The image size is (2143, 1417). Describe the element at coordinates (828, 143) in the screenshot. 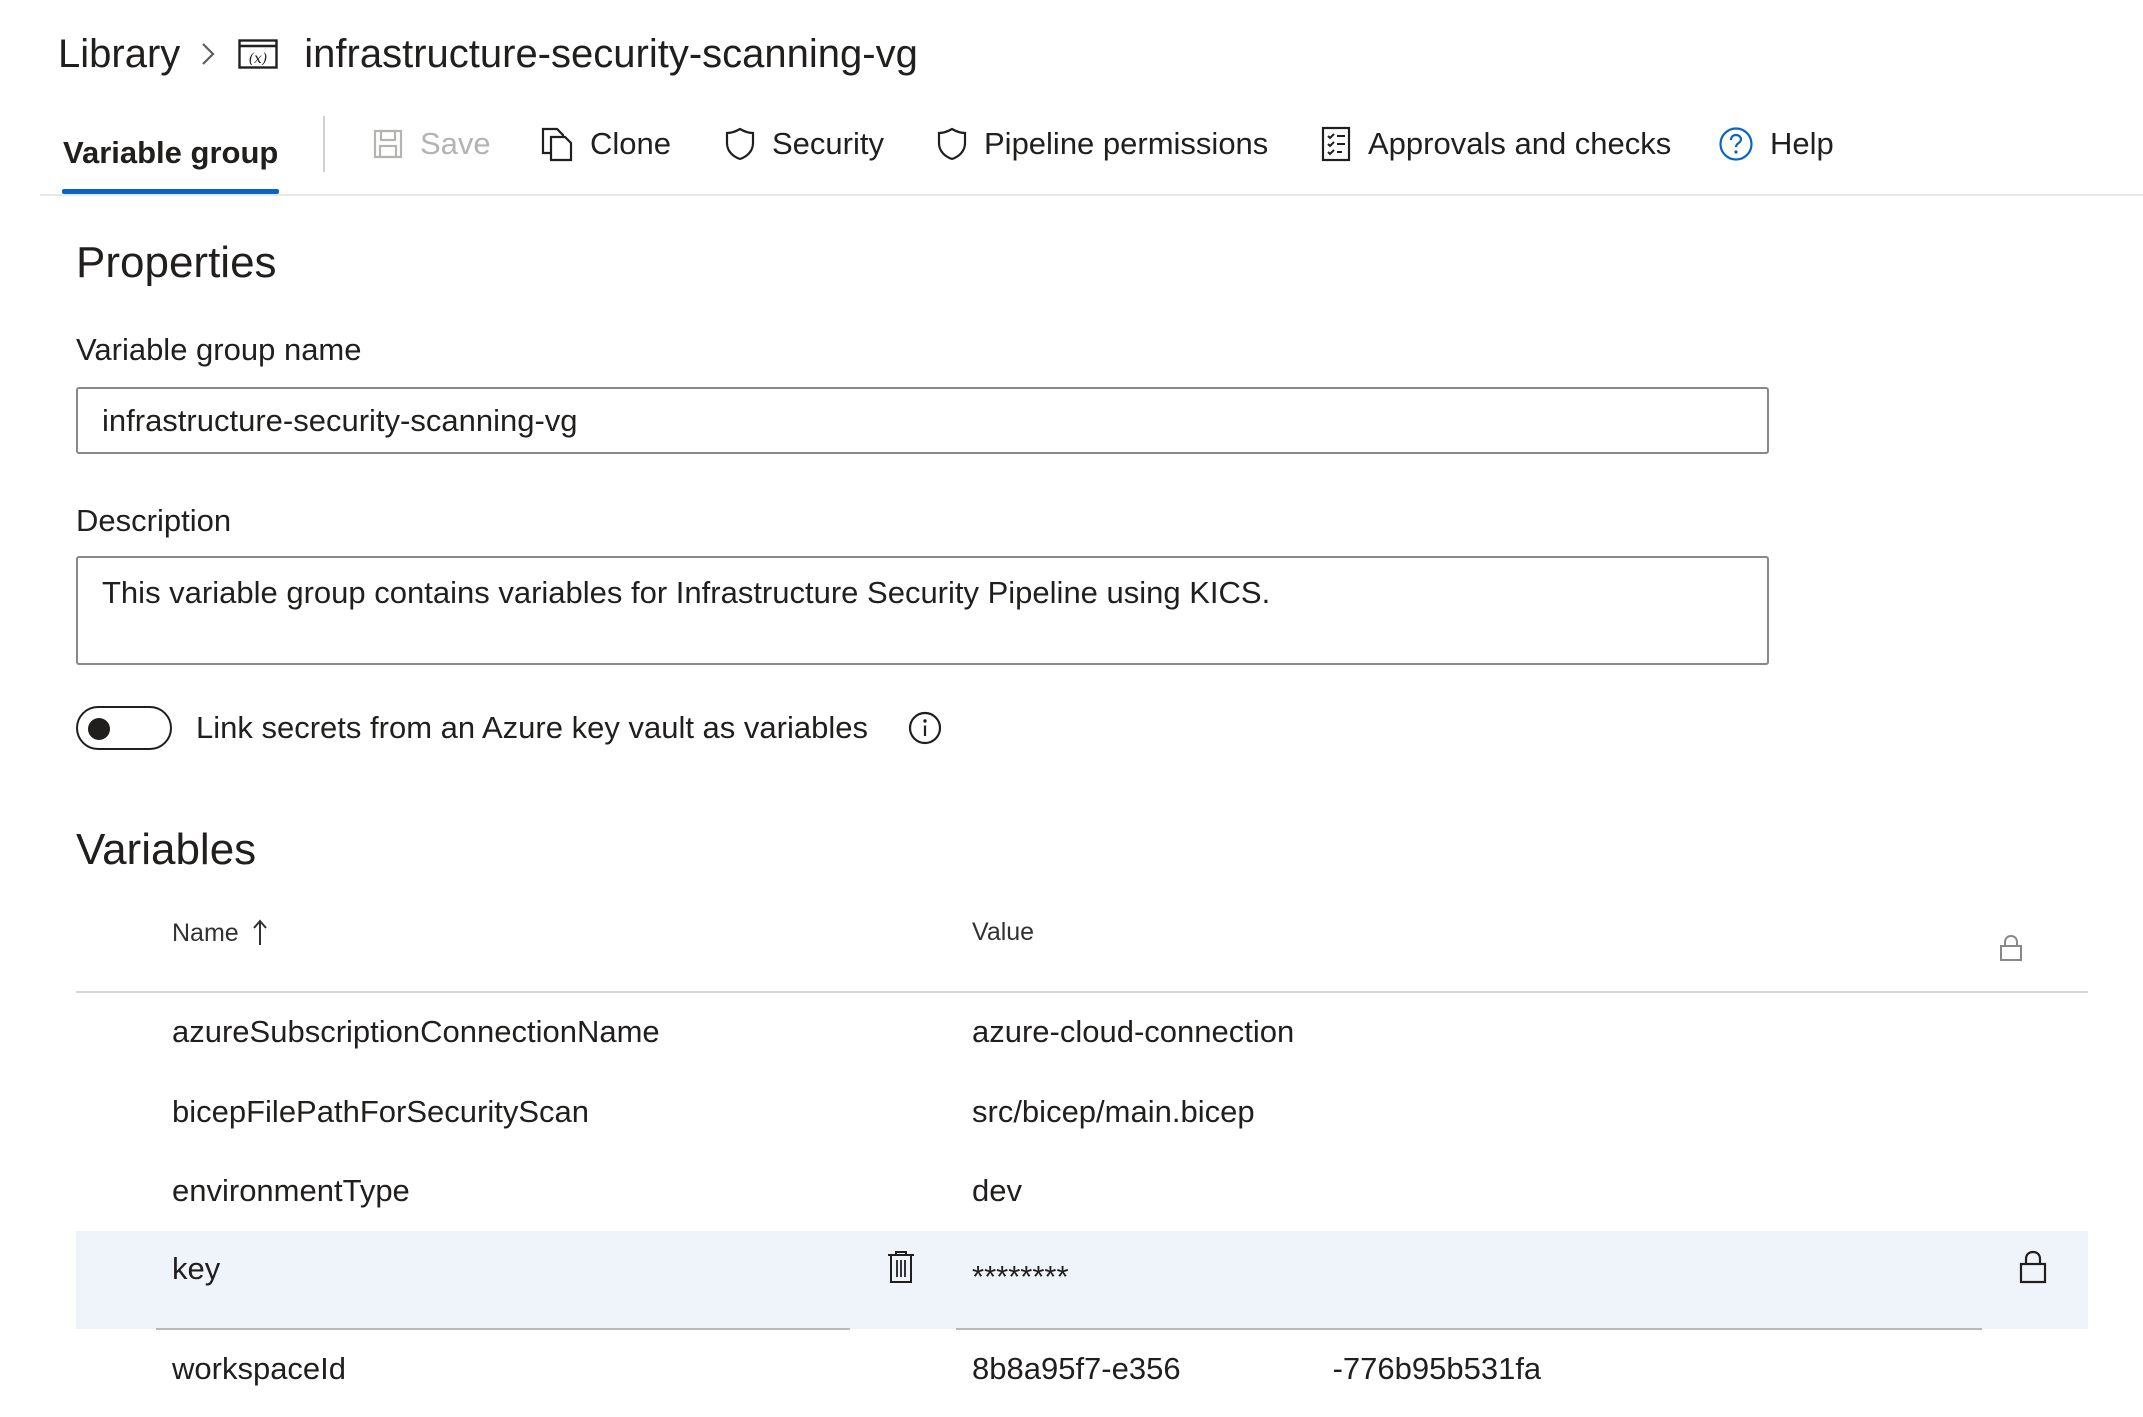

I see `security-label: Security` at that location.